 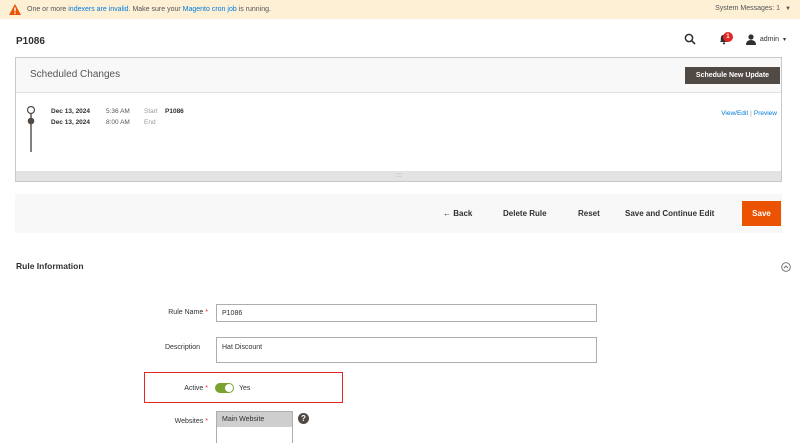 What do you see at coordinates (164, 312) in the screenshot?
I see `rule-name-label: Rule Name *` at bounding box center [164, 312].